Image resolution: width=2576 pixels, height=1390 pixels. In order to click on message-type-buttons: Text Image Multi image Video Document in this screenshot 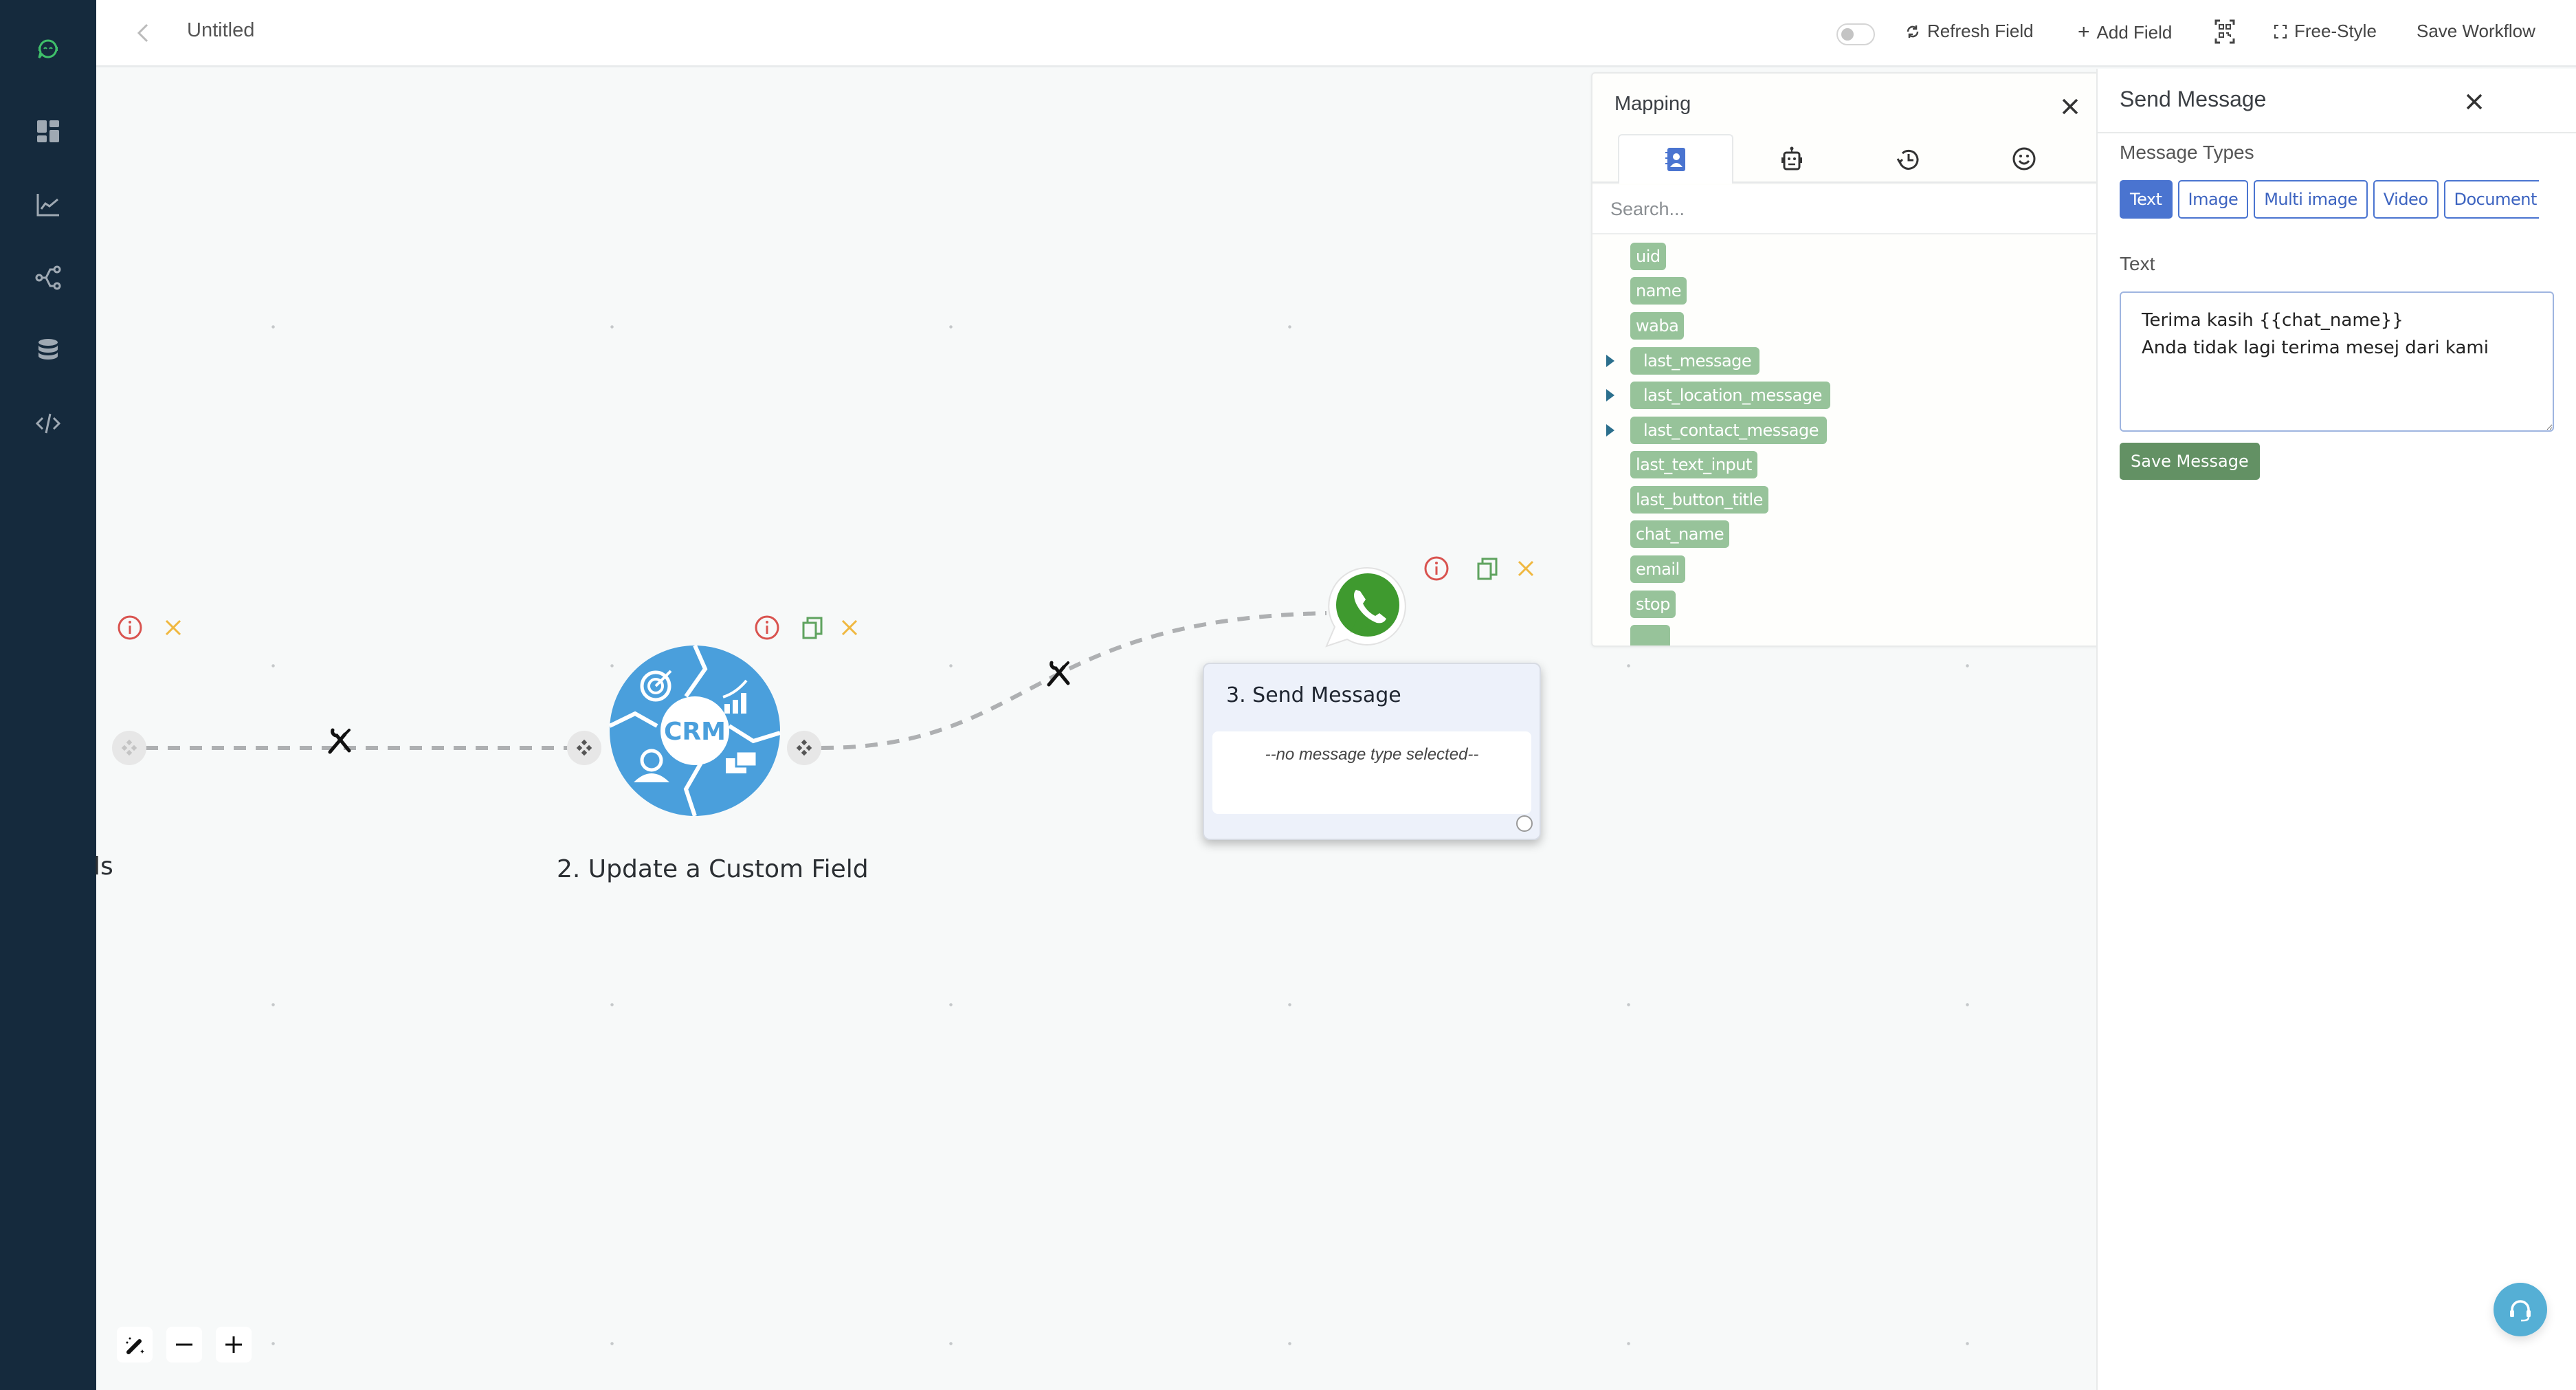, I will do `click(2329, 200)`.